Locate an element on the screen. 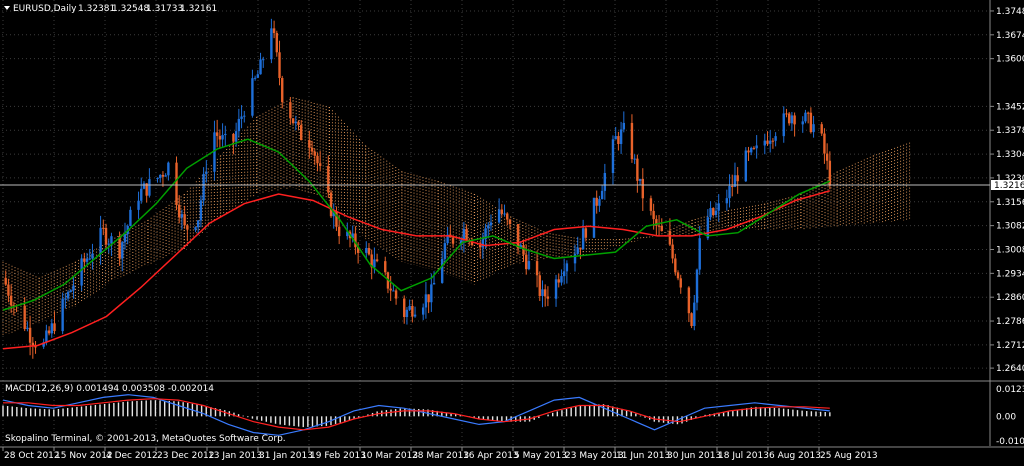  price-tick-label: 1.29340 is located at coordinates (1010, 274).